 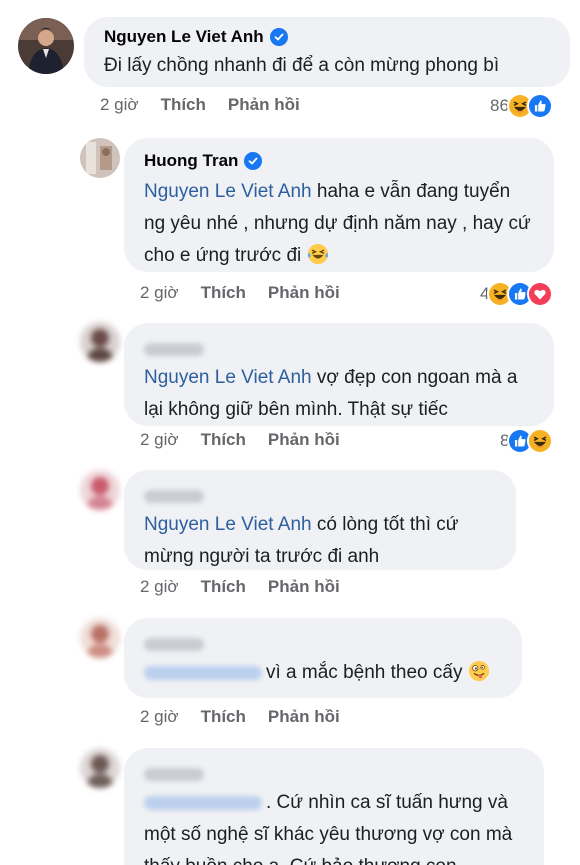 What do you see at coordinates (327, 37) in the screenshot?
I see `comment-author: Nguyen Le Viet Anh` at bounding box center [327, 37].